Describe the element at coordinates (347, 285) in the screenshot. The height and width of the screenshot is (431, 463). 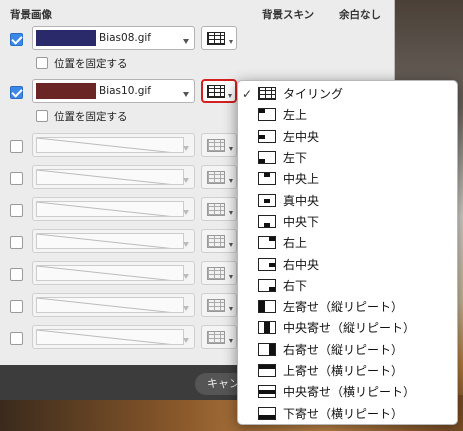
I see `menu-item: 右下` at that location.